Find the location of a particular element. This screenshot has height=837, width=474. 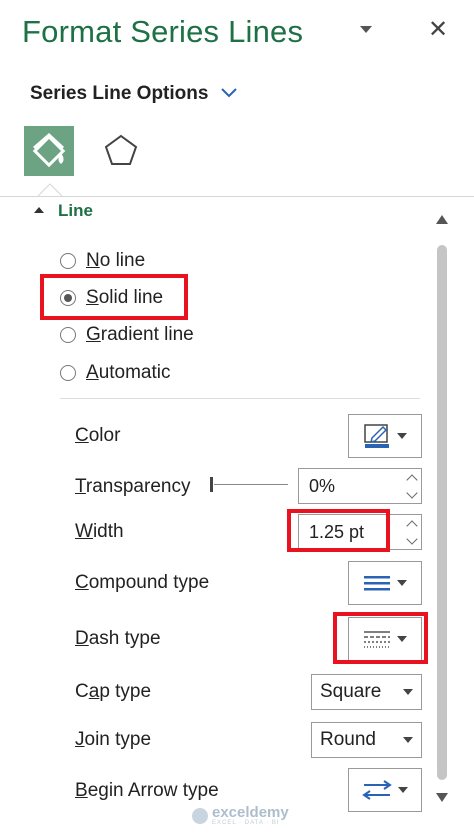

transparency-slider-track is located at coordinates (251, 484).